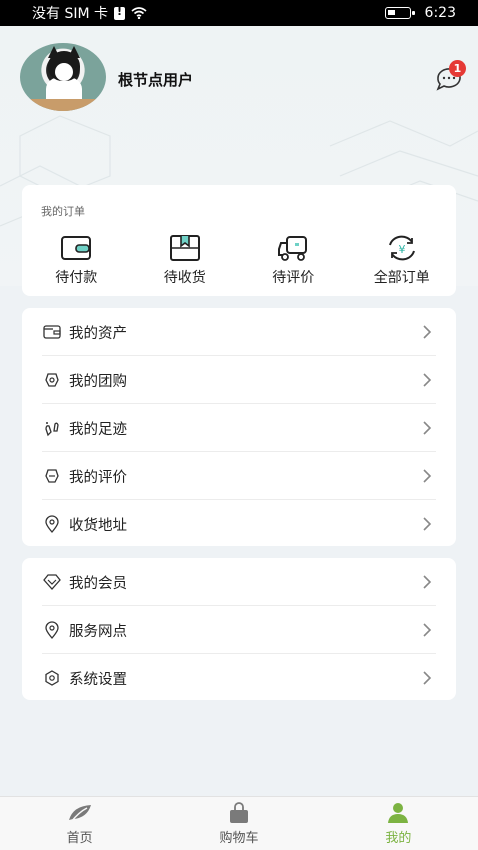  I want to click on order-pending-payment: 待付款, so click(76, 260).